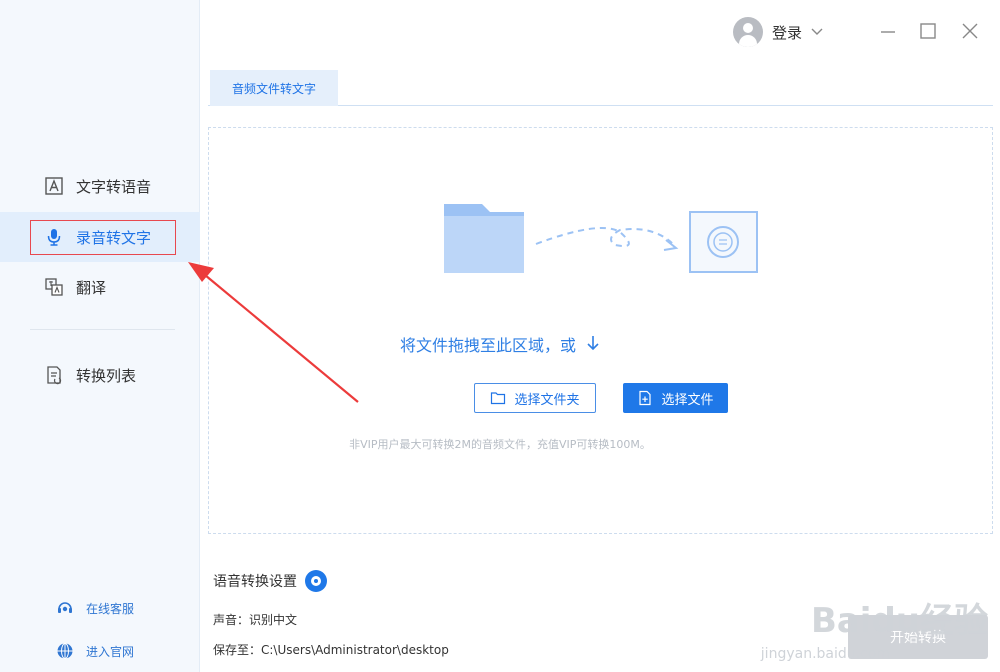 This screenshot has height=672, width=1000. I want to click on folder-icon, so click(498, 398).